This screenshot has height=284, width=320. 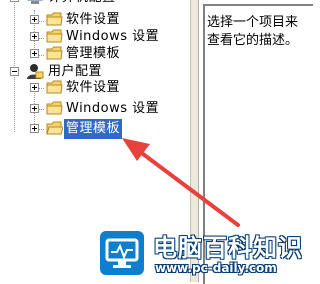 I want to click on monitor-icon, so click(x=122, y=253).